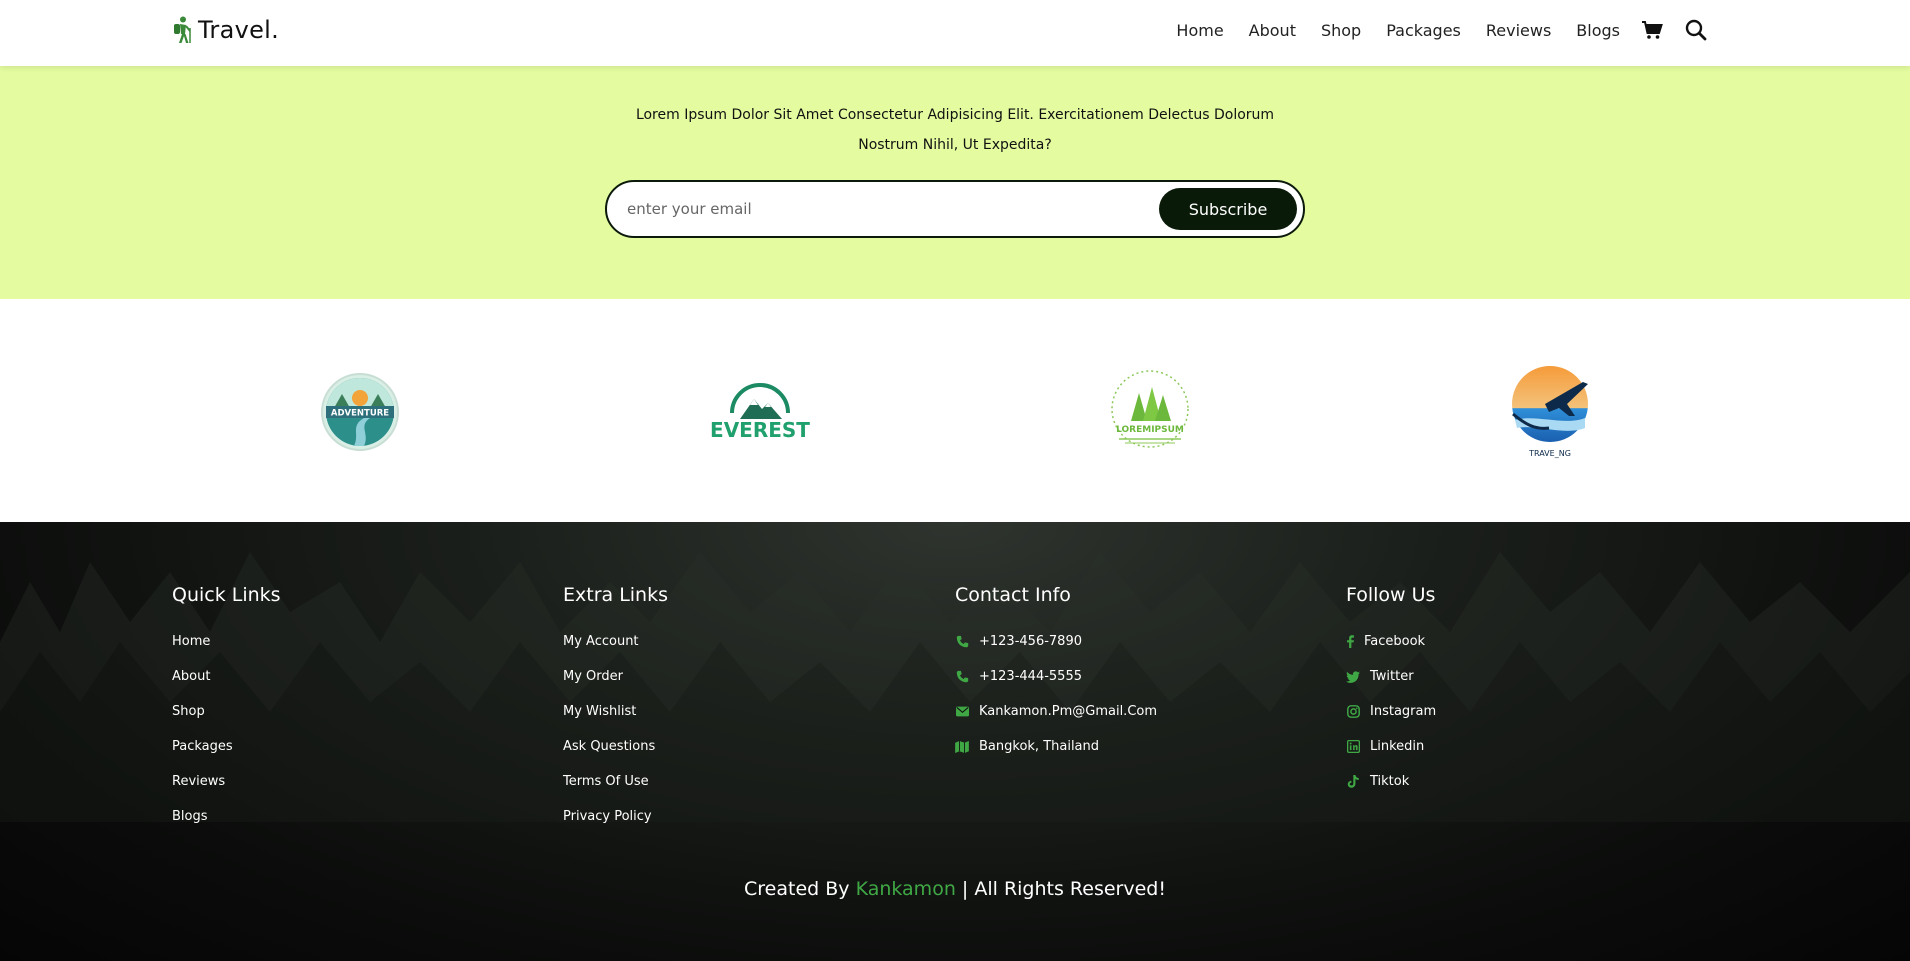 Image resolution: width=1910 pixels, height=961 pixels. I want to click on contact-email: Kankamon.Pm@Gmail.Com, so click(1056, 711).